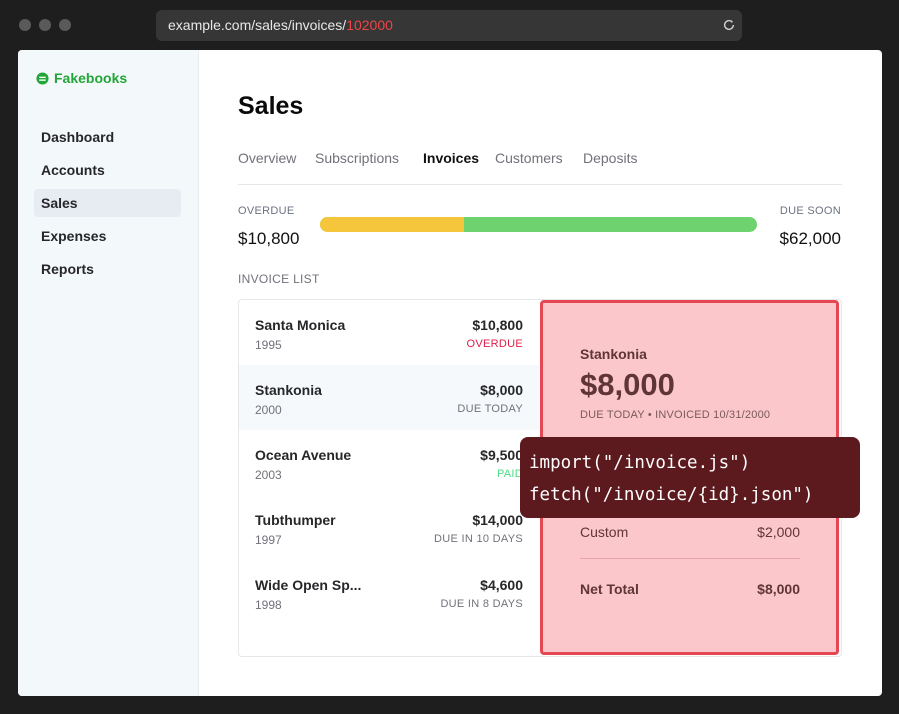  What do you see at coordinates (501, 455) in the screenshot?
I see `invoice-amount: $9,500` at bounding box center [501, 455].